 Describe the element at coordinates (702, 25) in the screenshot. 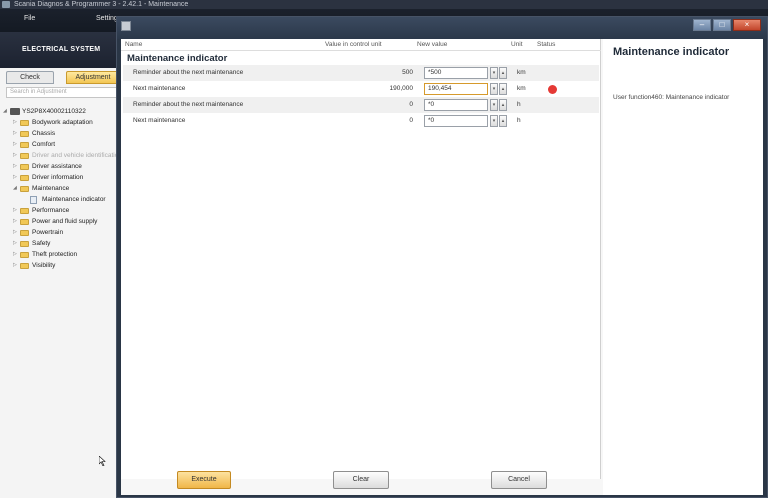

I see `minimize-icon: –` at that location.